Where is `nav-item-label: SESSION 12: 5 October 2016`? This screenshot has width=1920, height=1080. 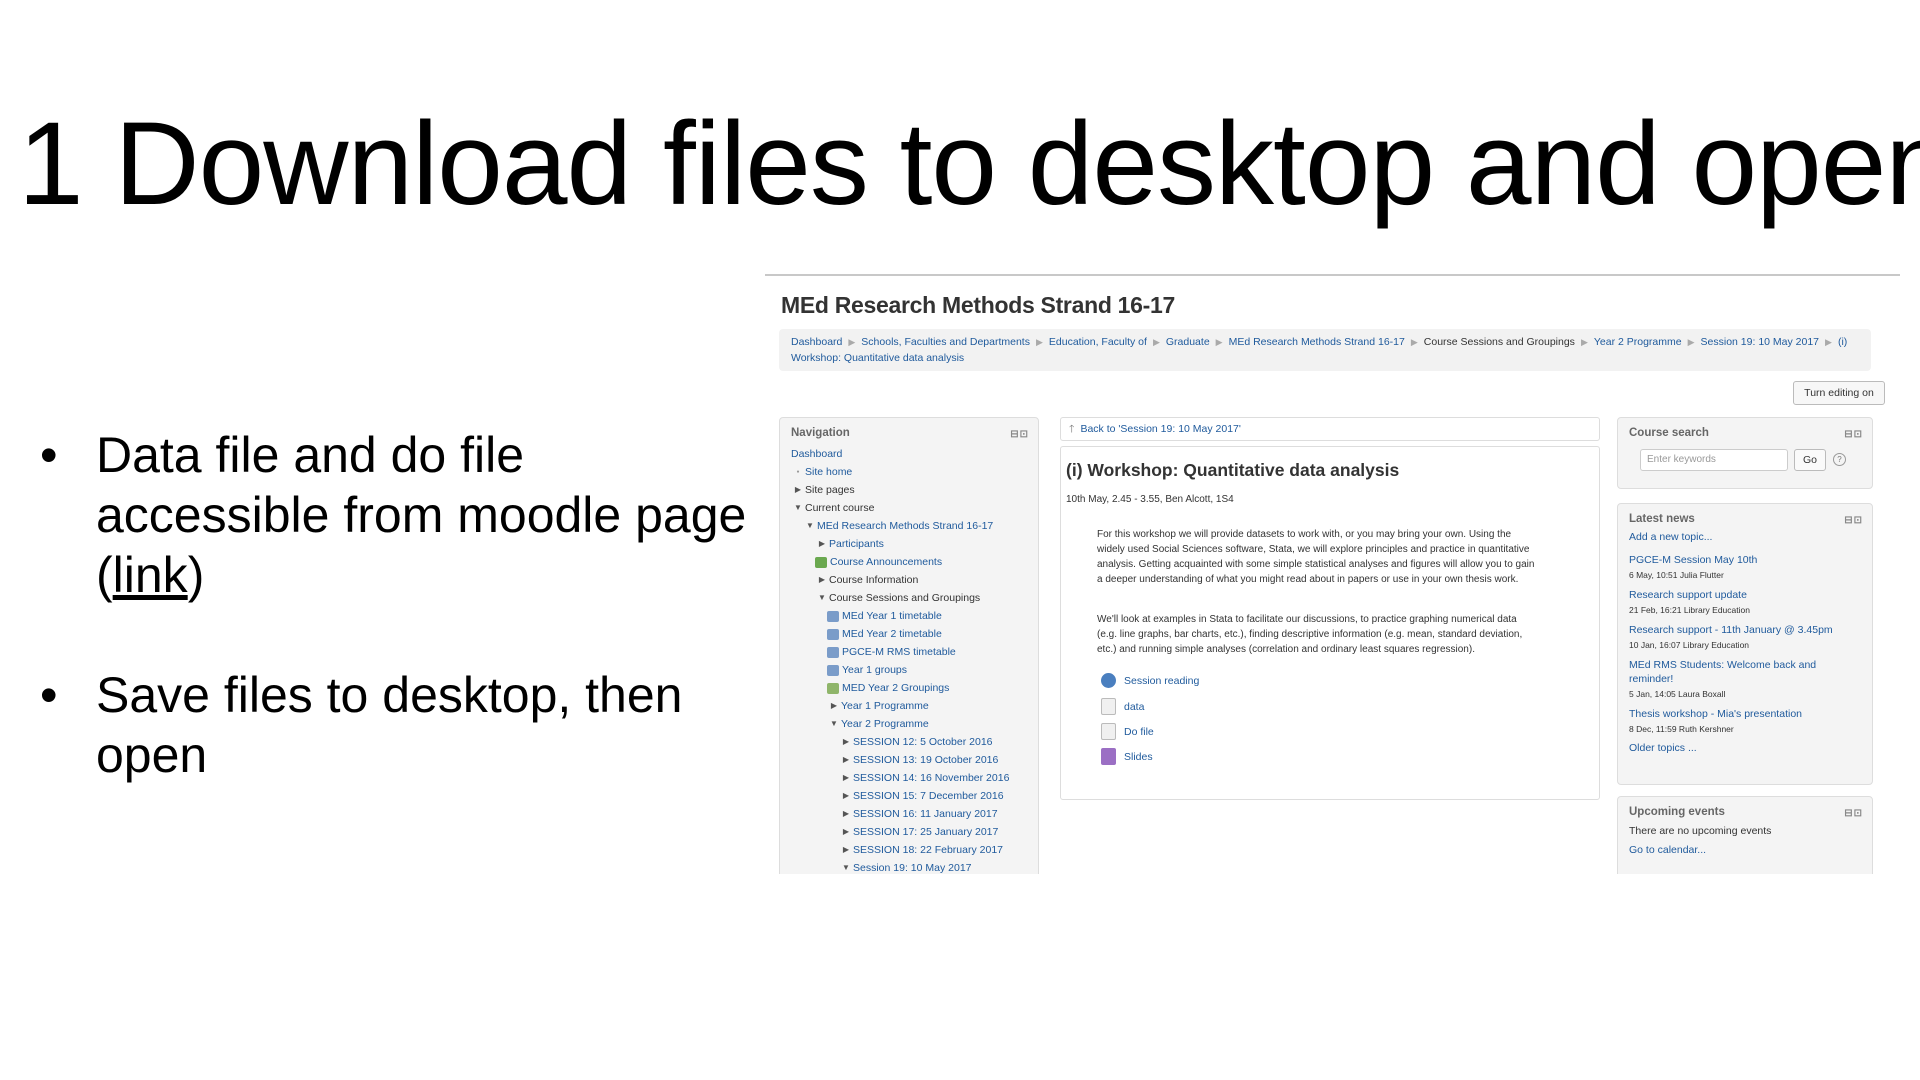 nav-item-label: SESSION 12: 5 October 2016 is located at coordinates (923, 742).